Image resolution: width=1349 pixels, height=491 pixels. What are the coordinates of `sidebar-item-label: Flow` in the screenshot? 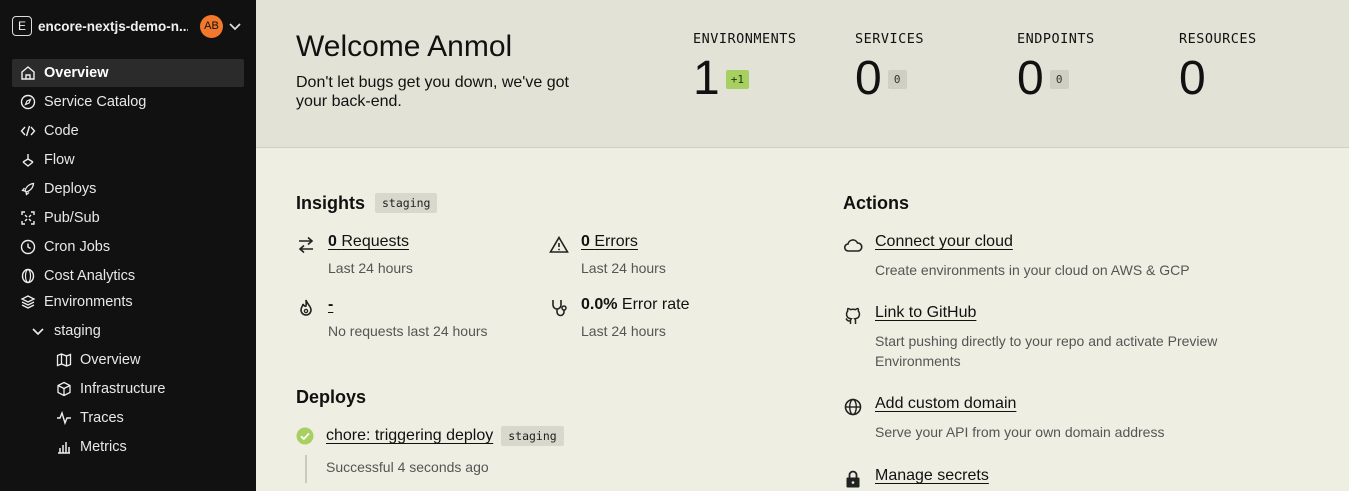 It's located at (59, 160).